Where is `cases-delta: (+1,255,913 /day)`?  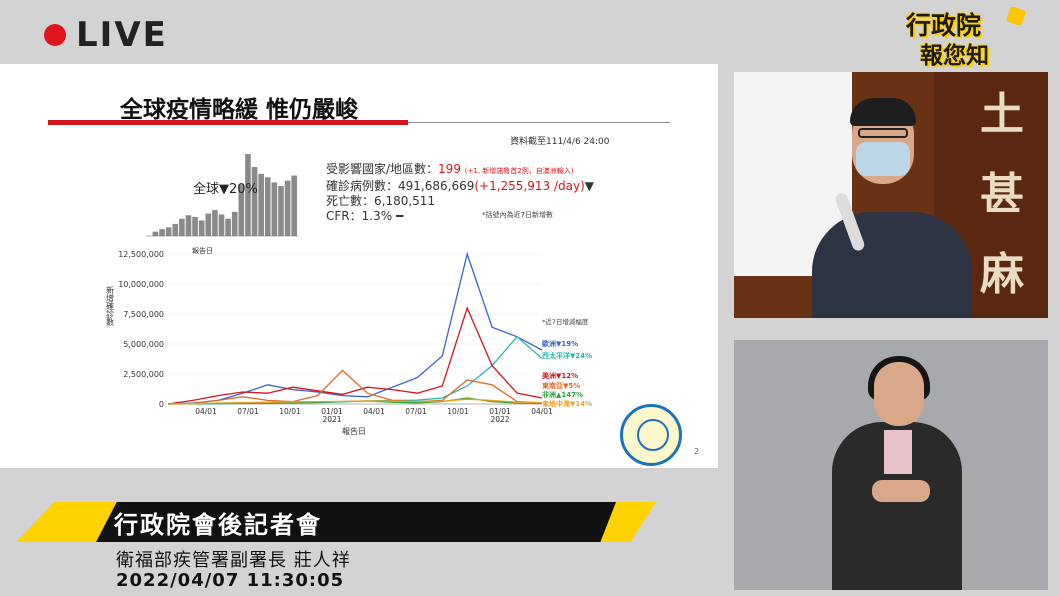 cases-delta: (+1,255,913 /day) is located at coordinates (529, 186).